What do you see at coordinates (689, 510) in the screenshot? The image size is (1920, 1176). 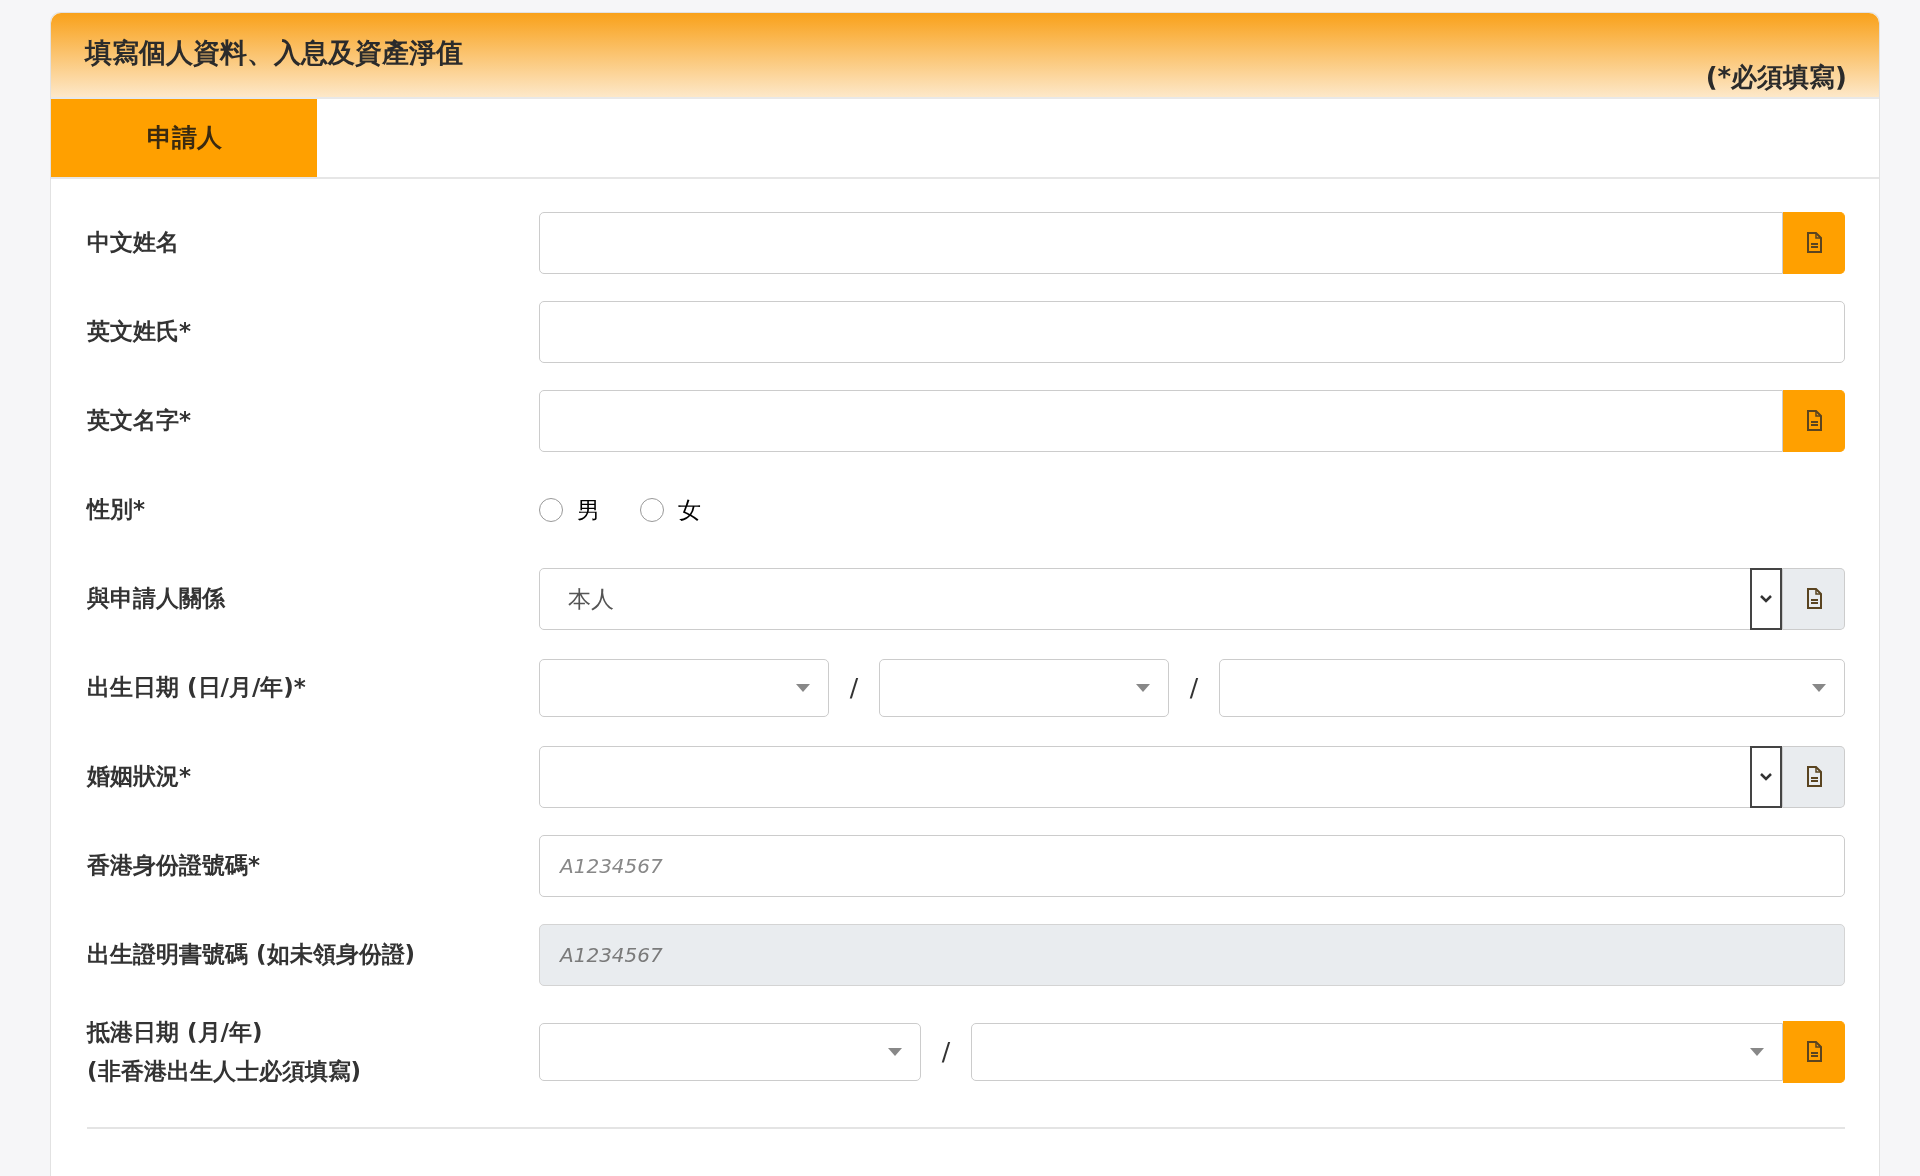 I see `option-label: 女` at bounding box center [689, 510].